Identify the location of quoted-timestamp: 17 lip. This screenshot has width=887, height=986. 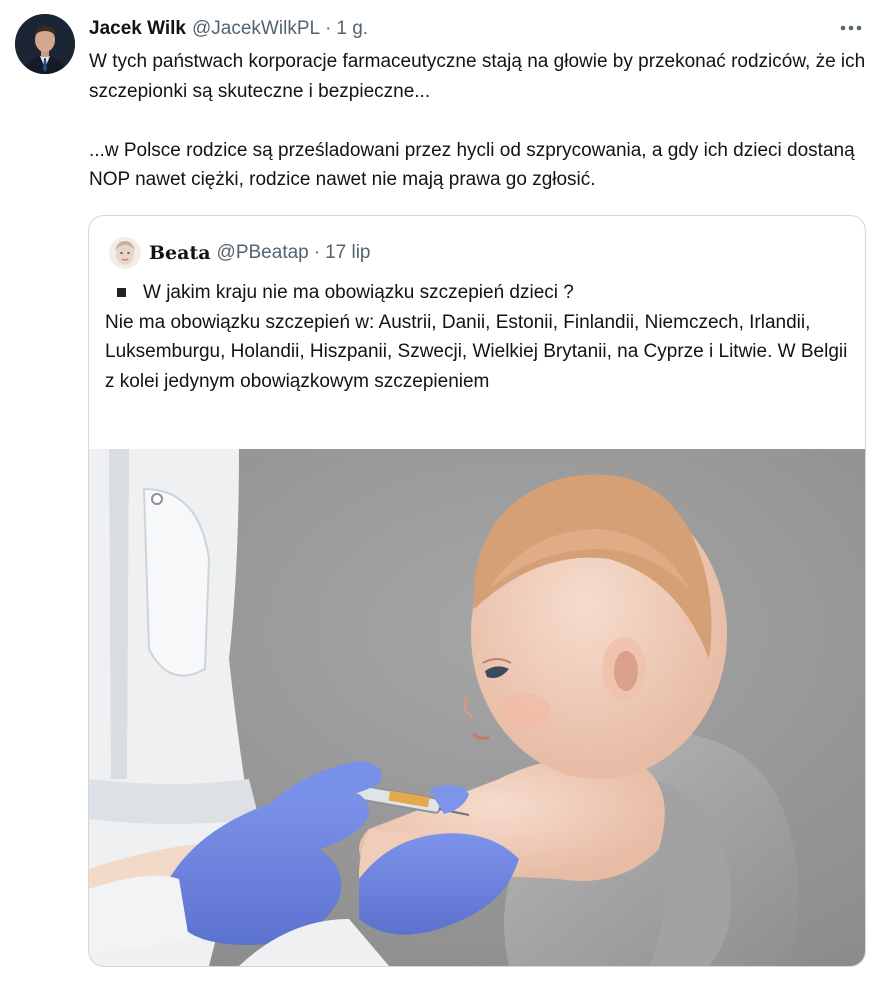
(347, 253).